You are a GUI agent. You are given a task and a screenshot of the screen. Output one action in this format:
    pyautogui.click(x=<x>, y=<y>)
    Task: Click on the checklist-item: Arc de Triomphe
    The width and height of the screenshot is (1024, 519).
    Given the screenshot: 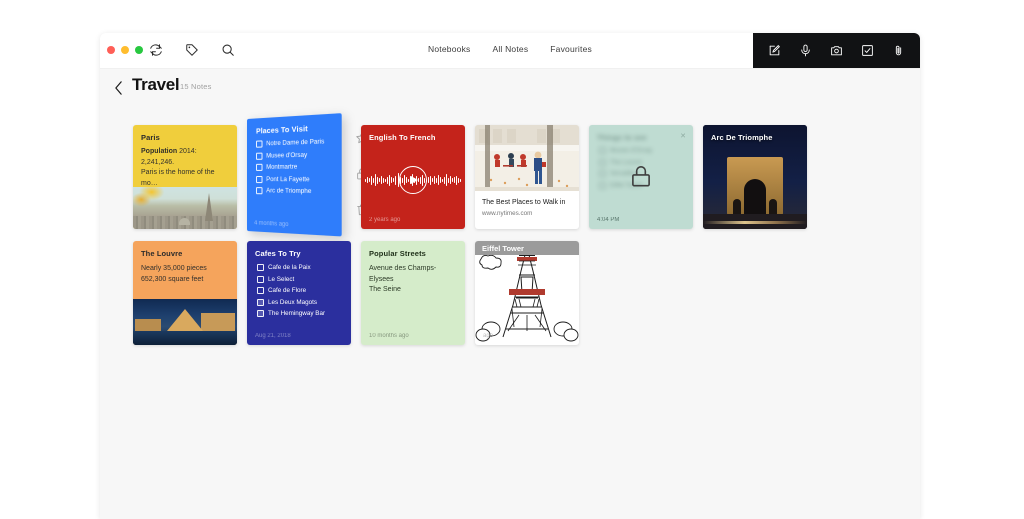 What is the action you would take?
    pyautogui.click(x=294, y=191)
    